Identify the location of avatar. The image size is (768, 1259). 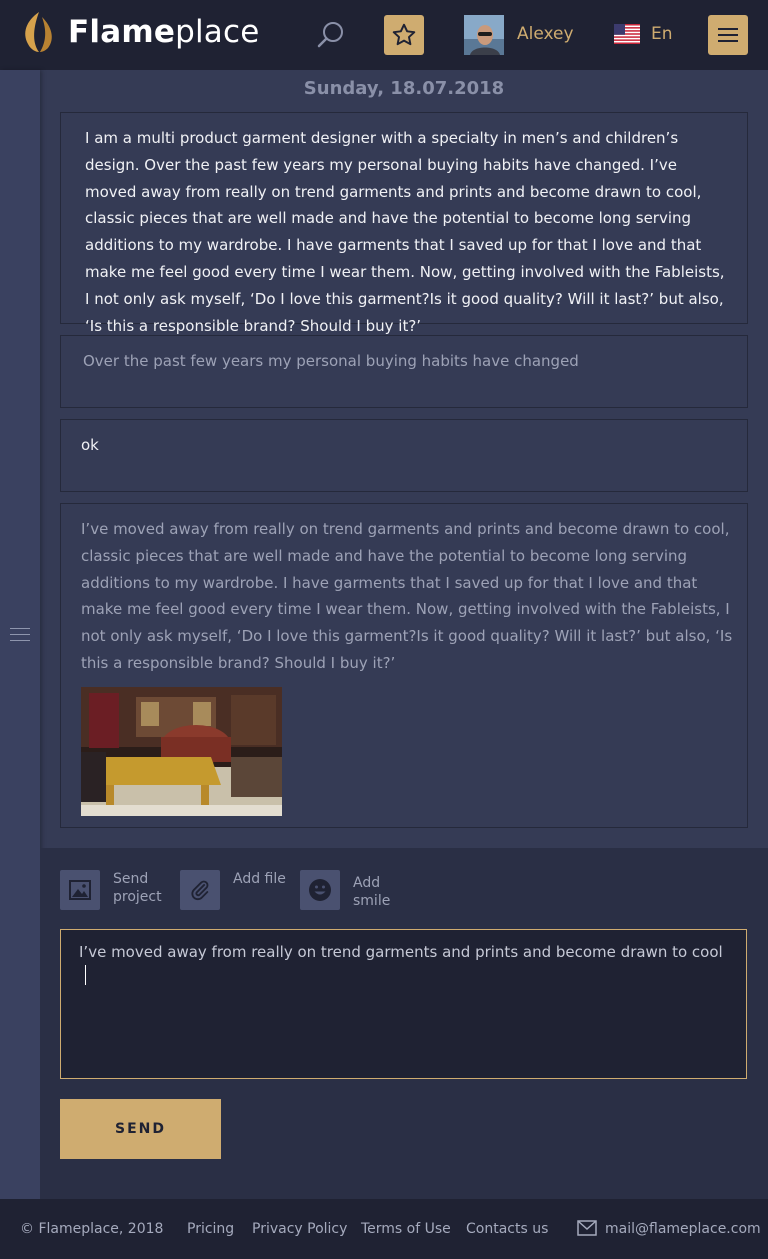
(484, 35).